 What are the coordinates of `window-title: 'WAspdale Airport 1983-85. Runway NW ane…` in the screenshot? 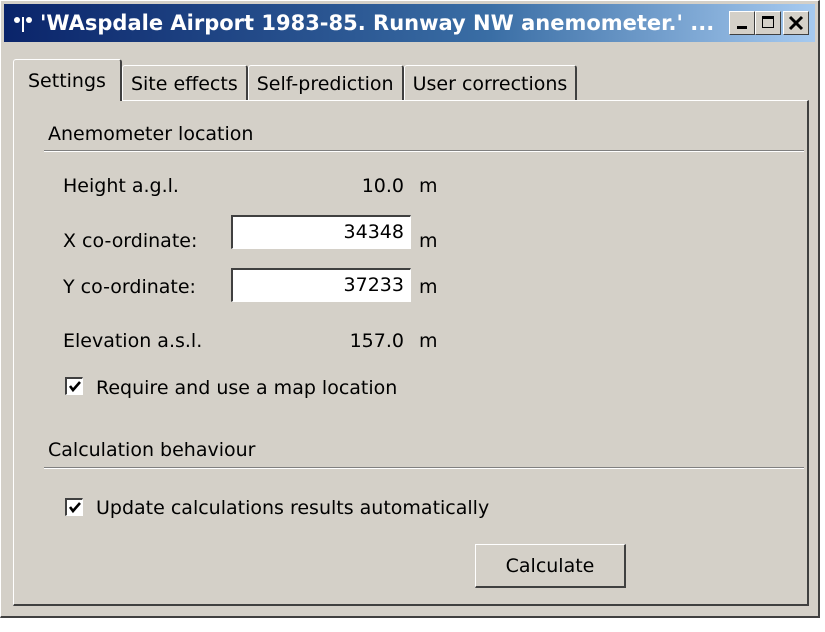 It's located at (377, 23).